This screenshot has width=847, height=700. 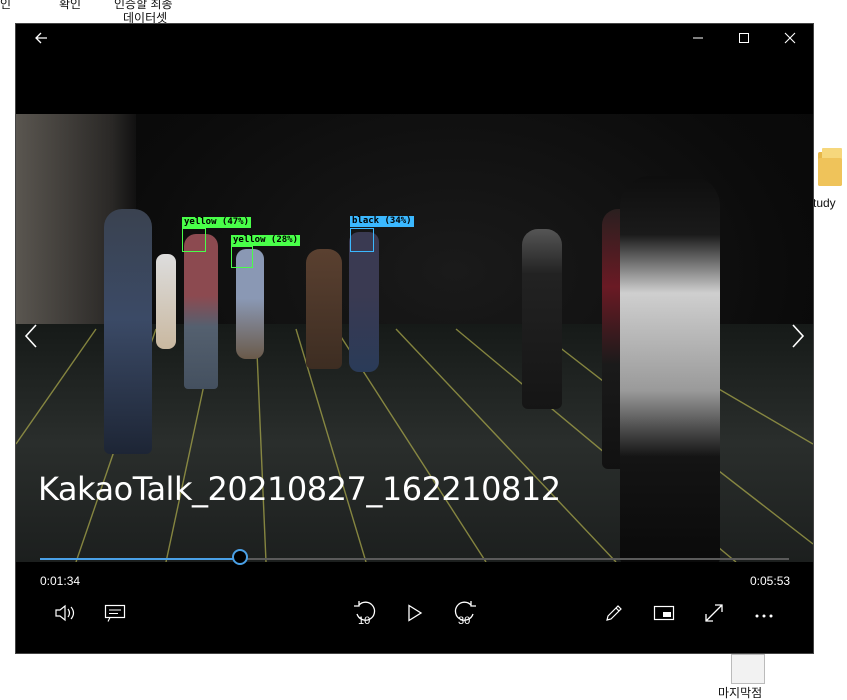 I want to click on subtitles-button, so click(x=115, y=615).